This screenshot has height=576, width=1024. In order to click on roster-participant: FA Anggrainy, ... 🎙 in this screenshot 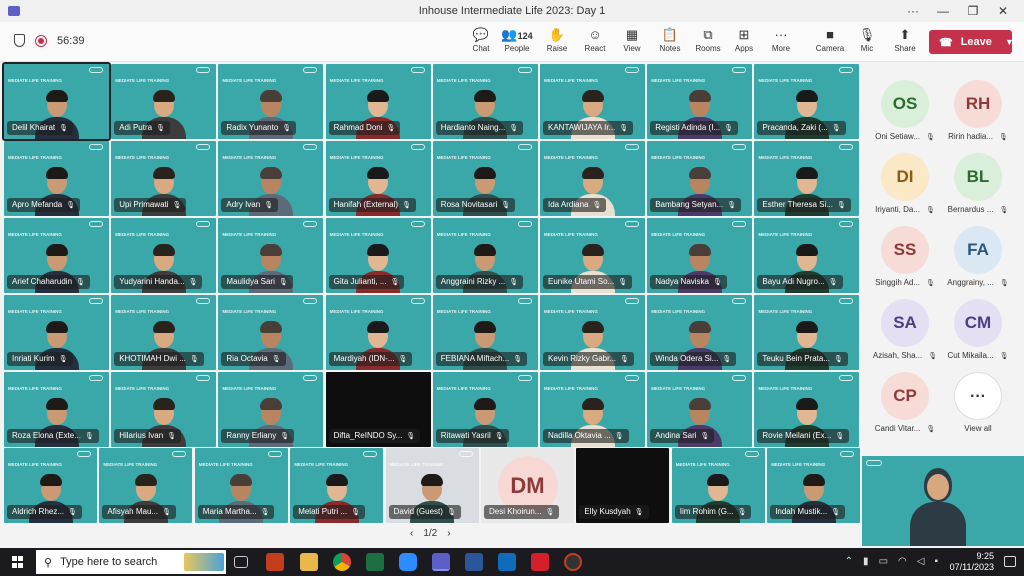, I will do `click(978, 254)`.